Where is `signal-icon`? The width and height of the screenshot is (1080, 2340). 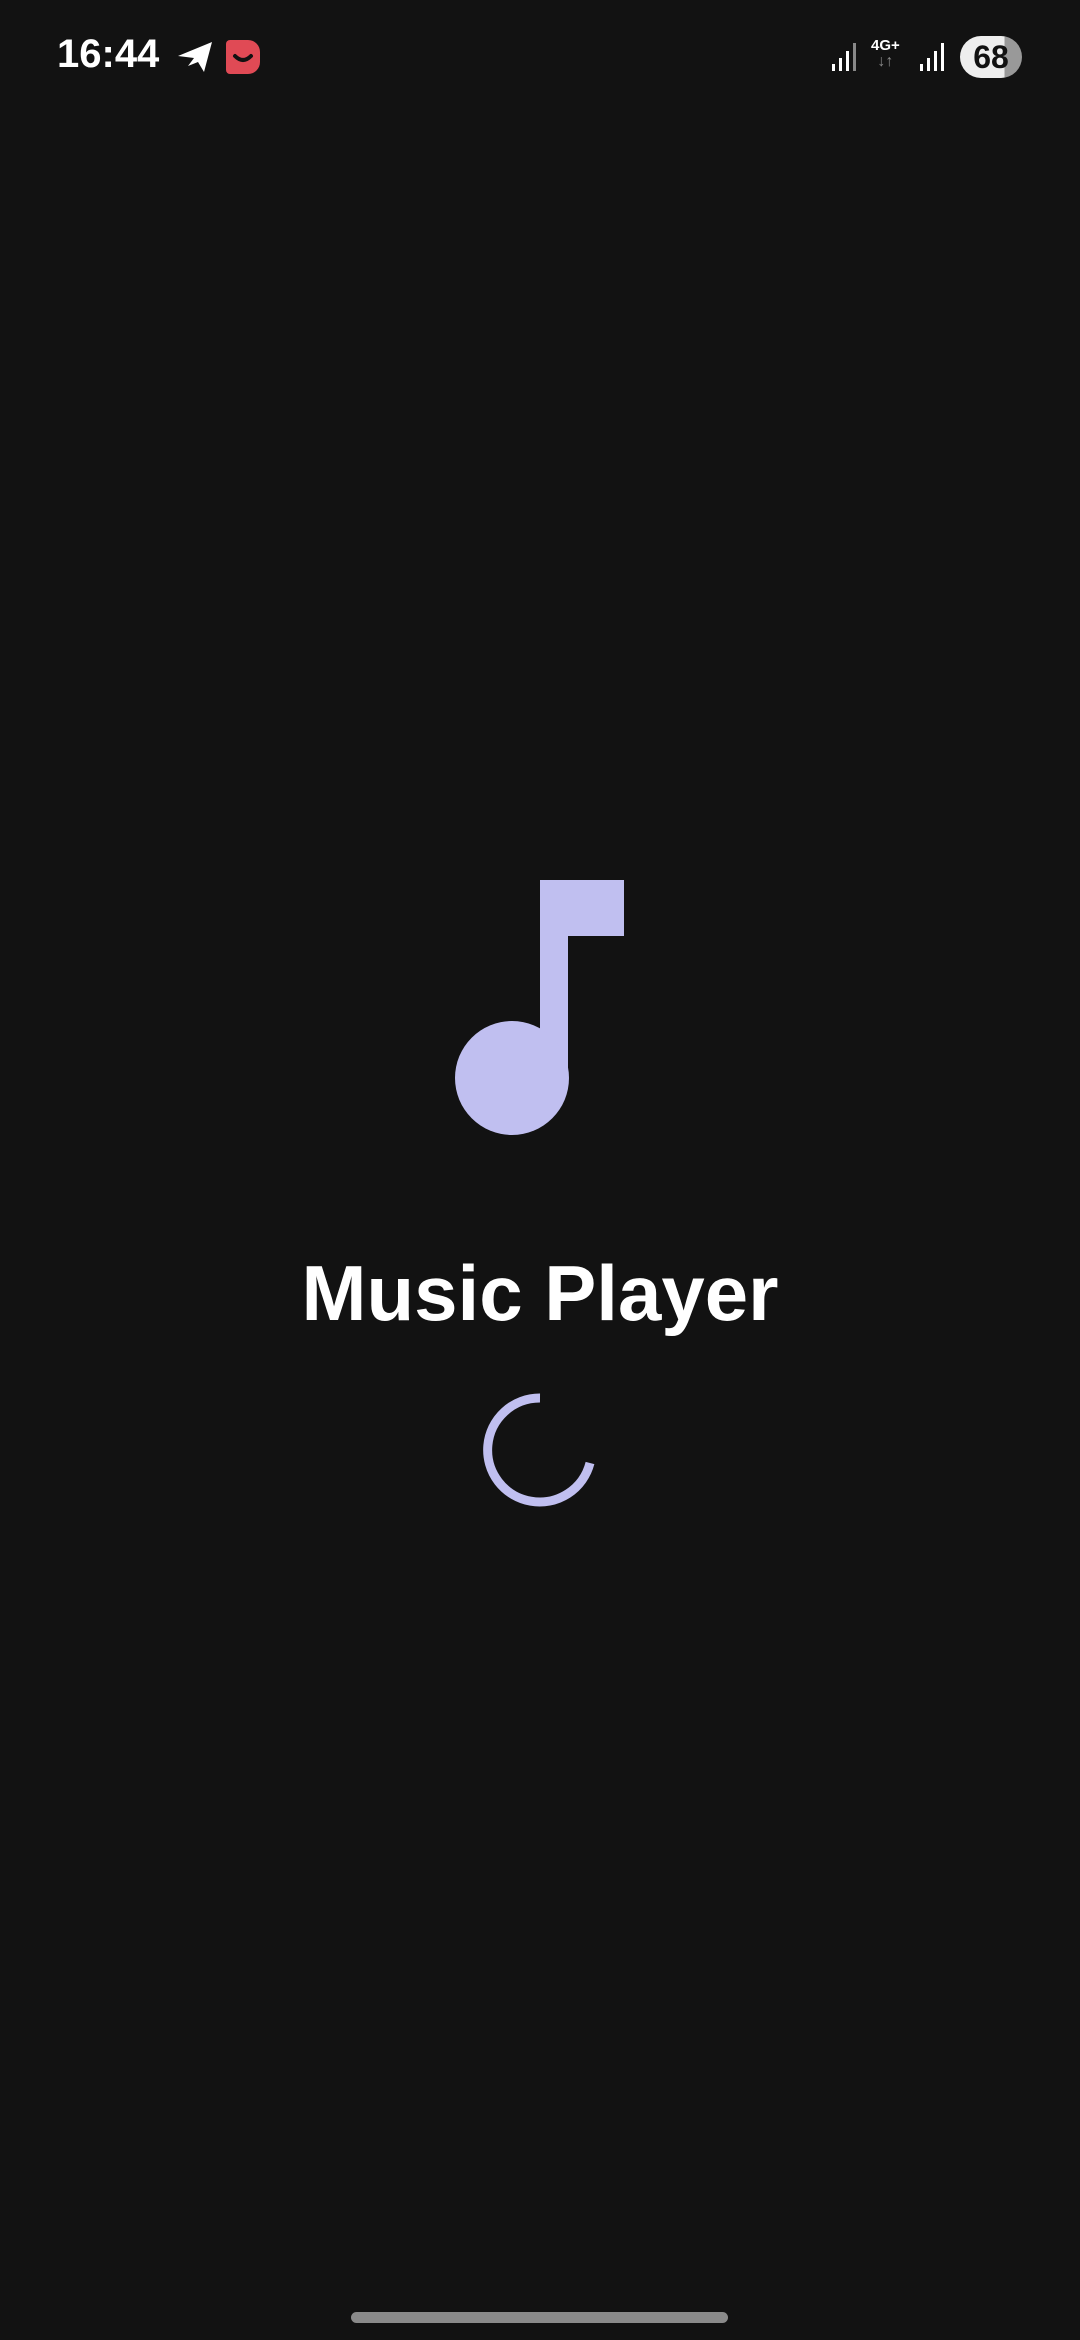
signal-icon is located at coordinates (844, 57).